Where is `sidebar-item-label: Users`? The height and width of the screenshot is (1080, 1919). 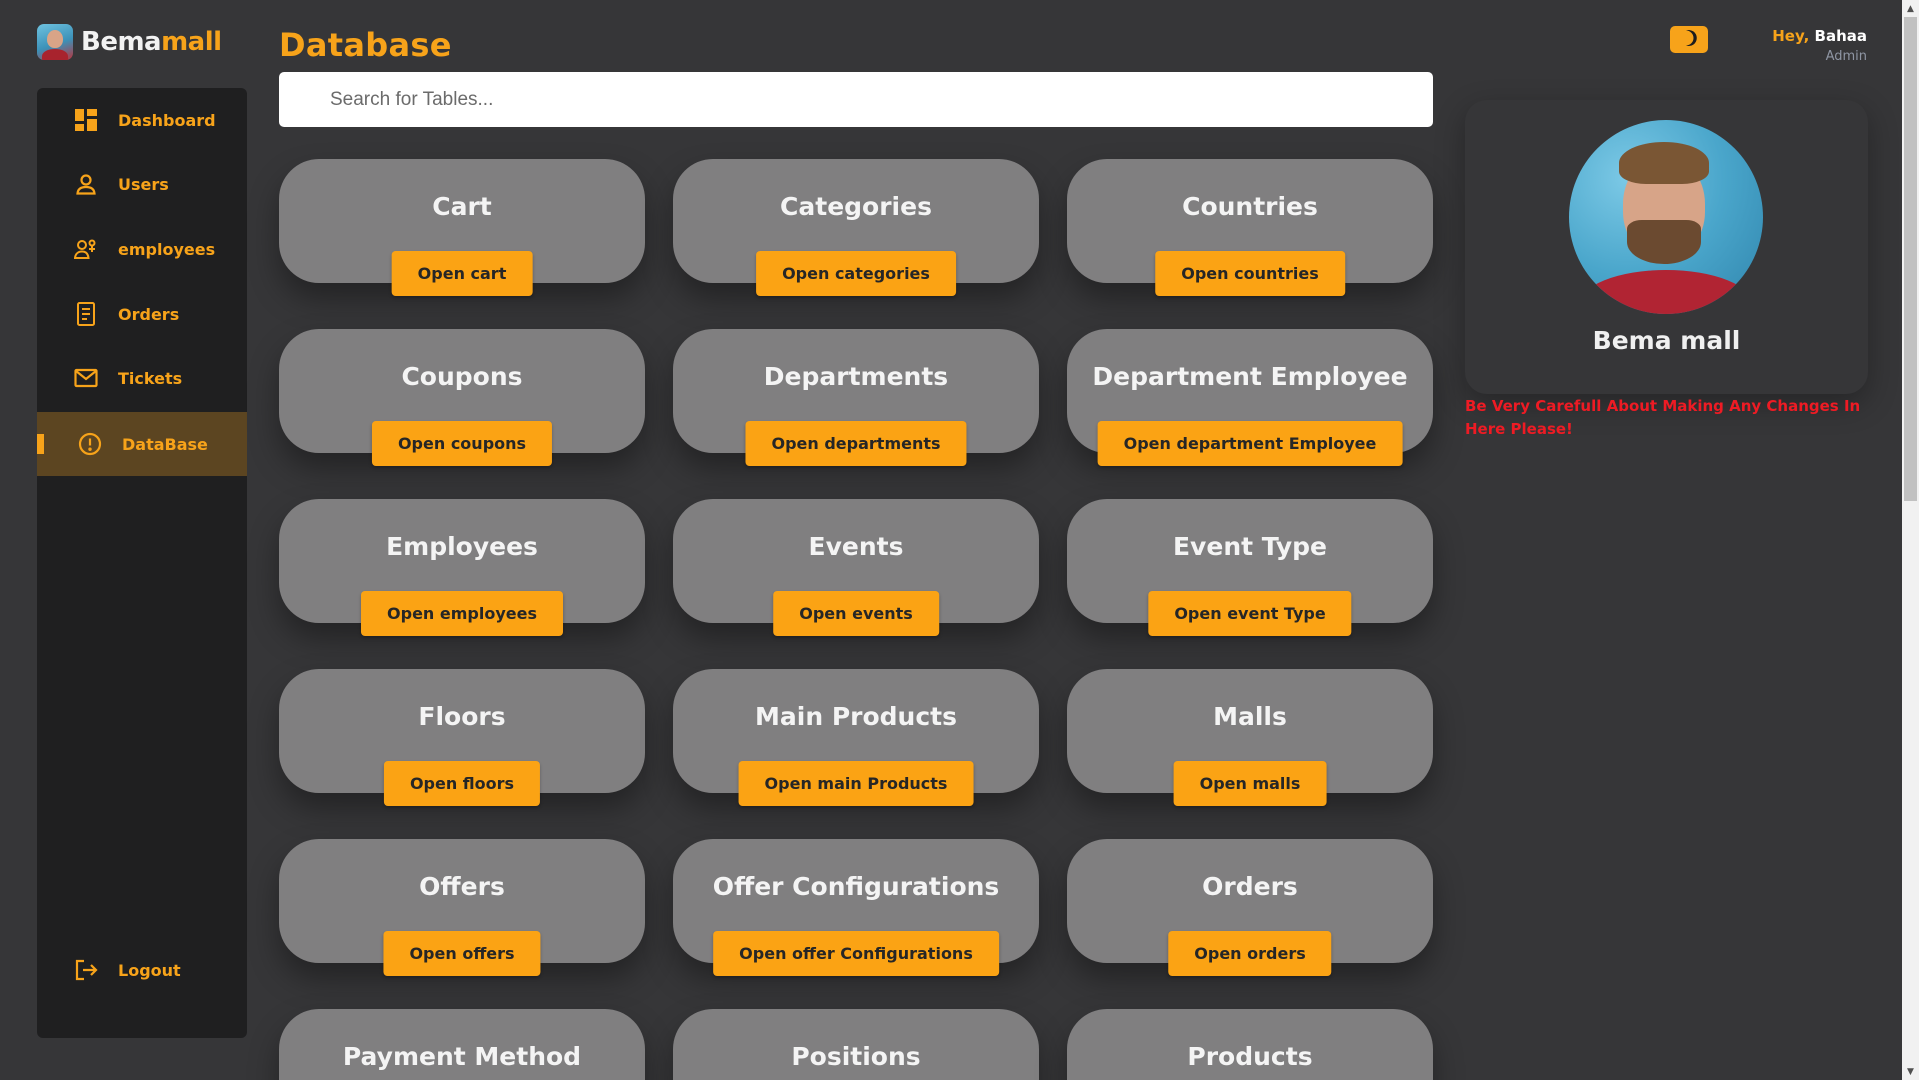 sidebar-item-label: Users is located at coordinates (143, 184).